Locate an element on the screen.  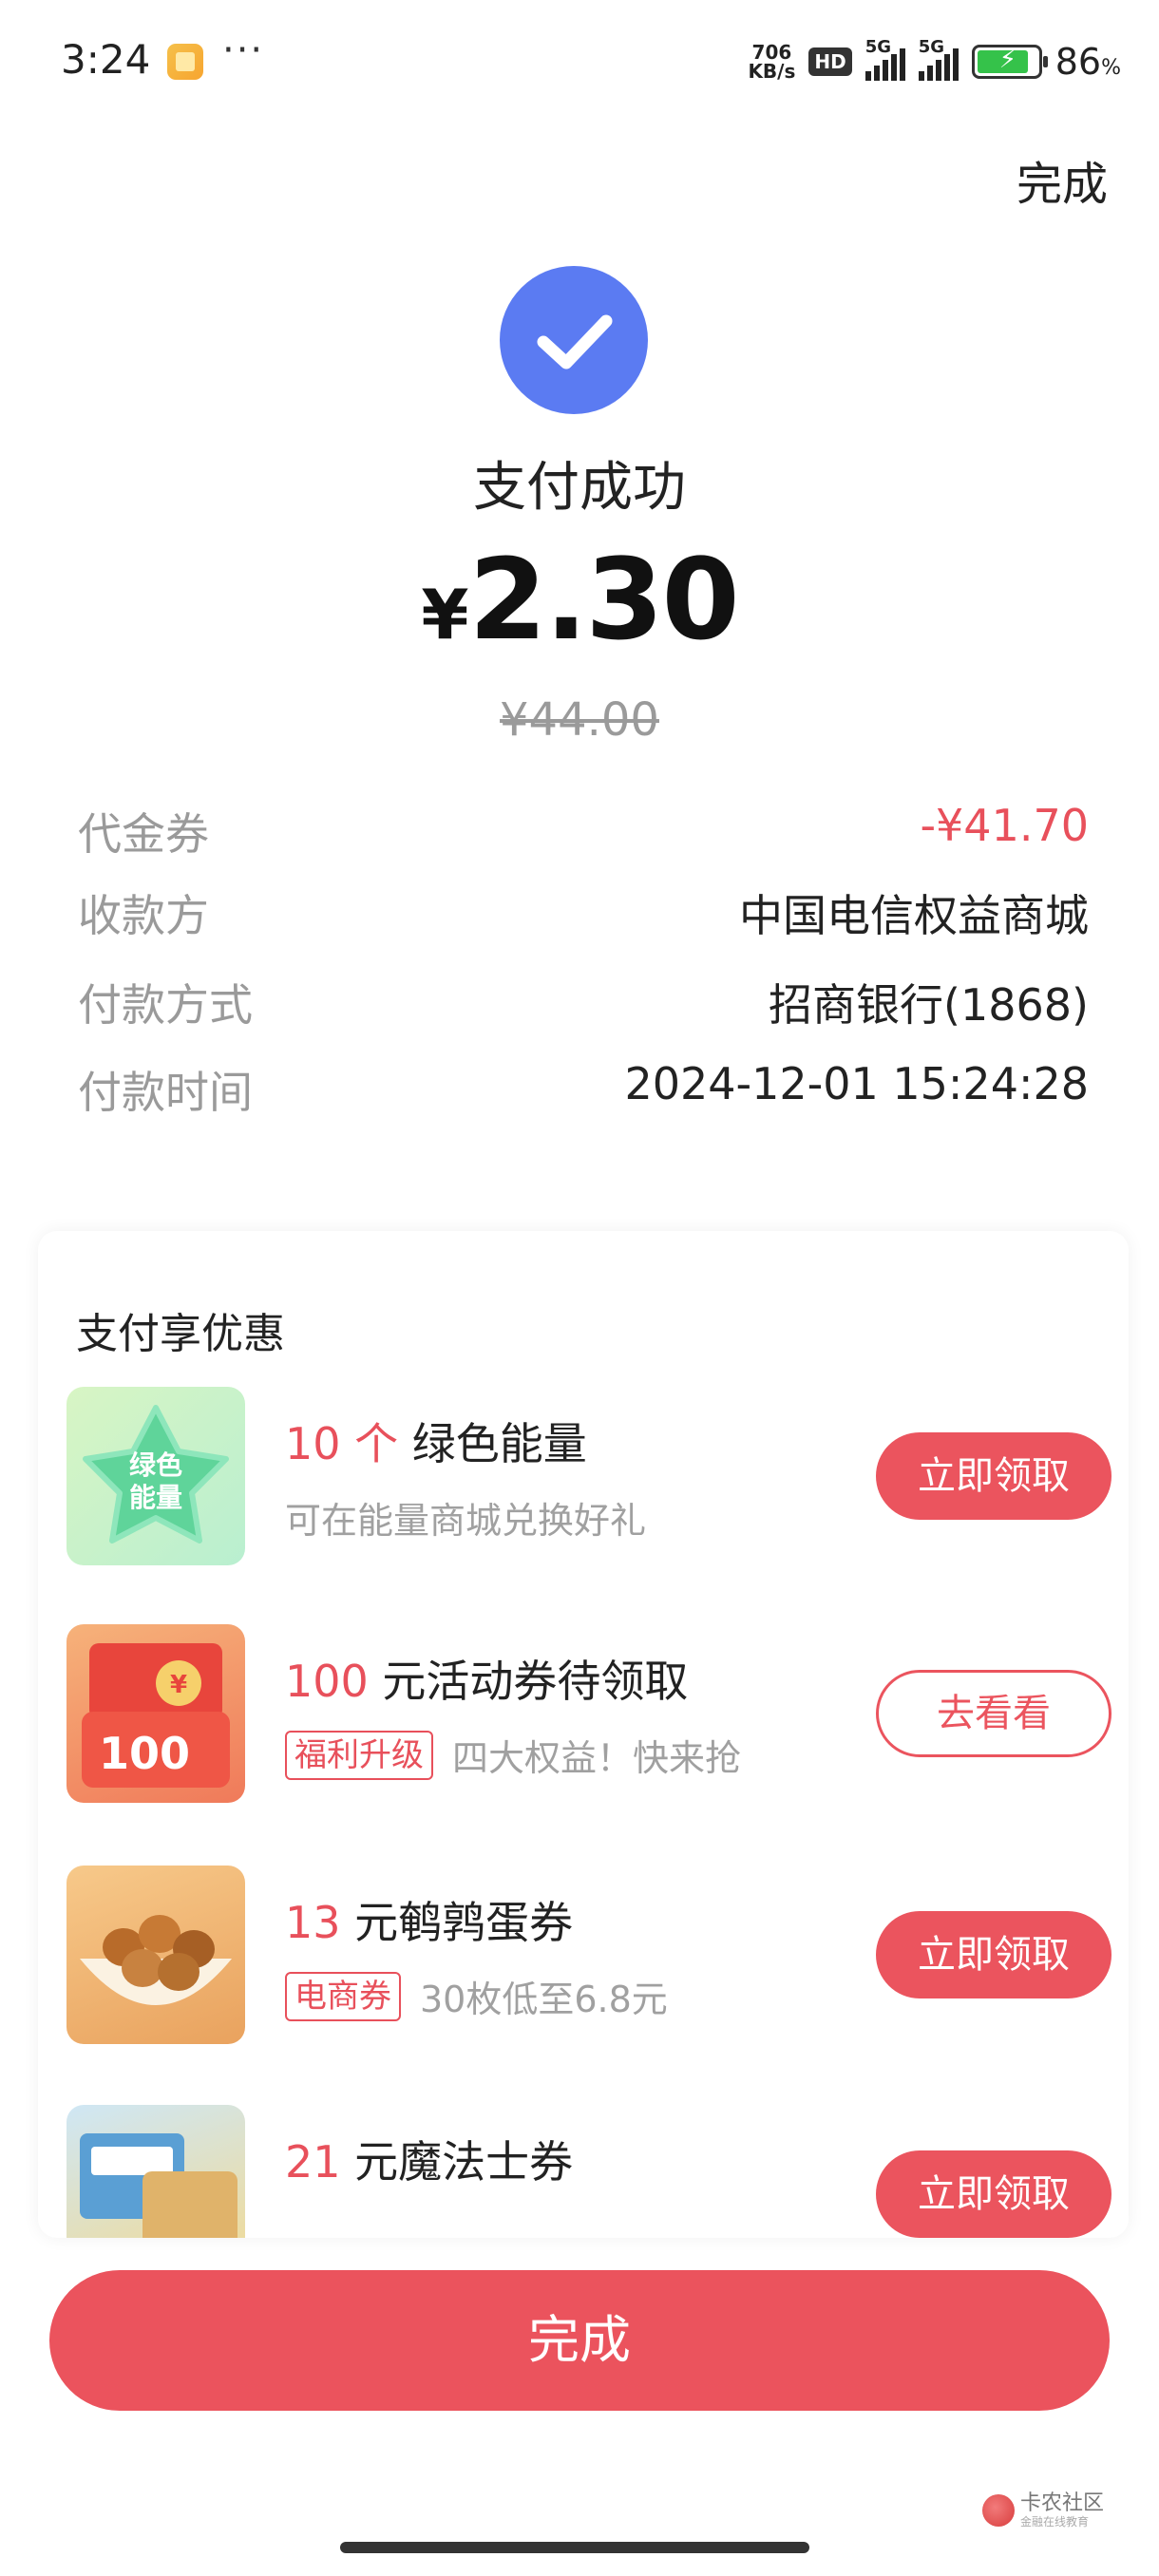
status-indicators: 706 KB/s HD 5G 5G ⚡ 86% is located at coordinates (934, 61).